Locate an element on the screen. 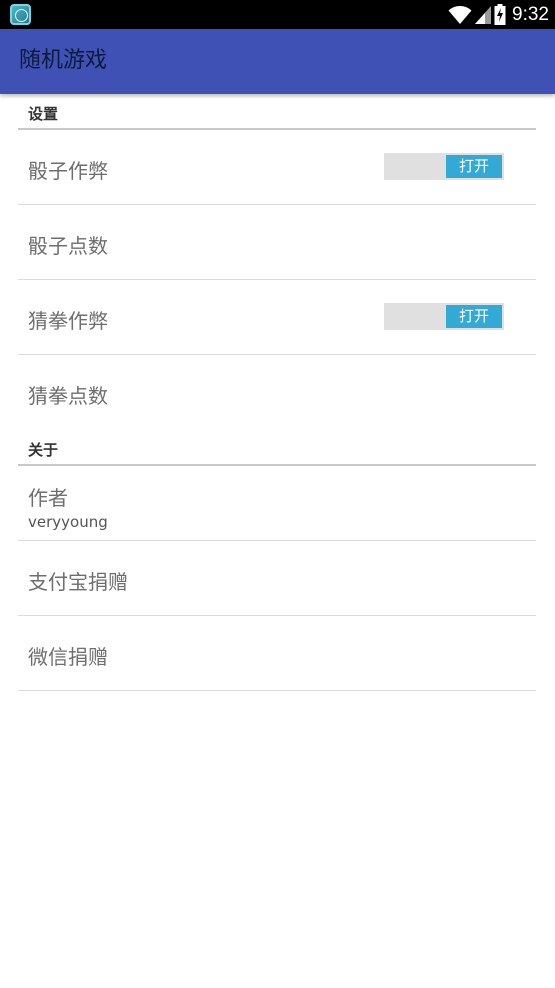  pref-author-title: 作者 is located at coordinates (48, 498).